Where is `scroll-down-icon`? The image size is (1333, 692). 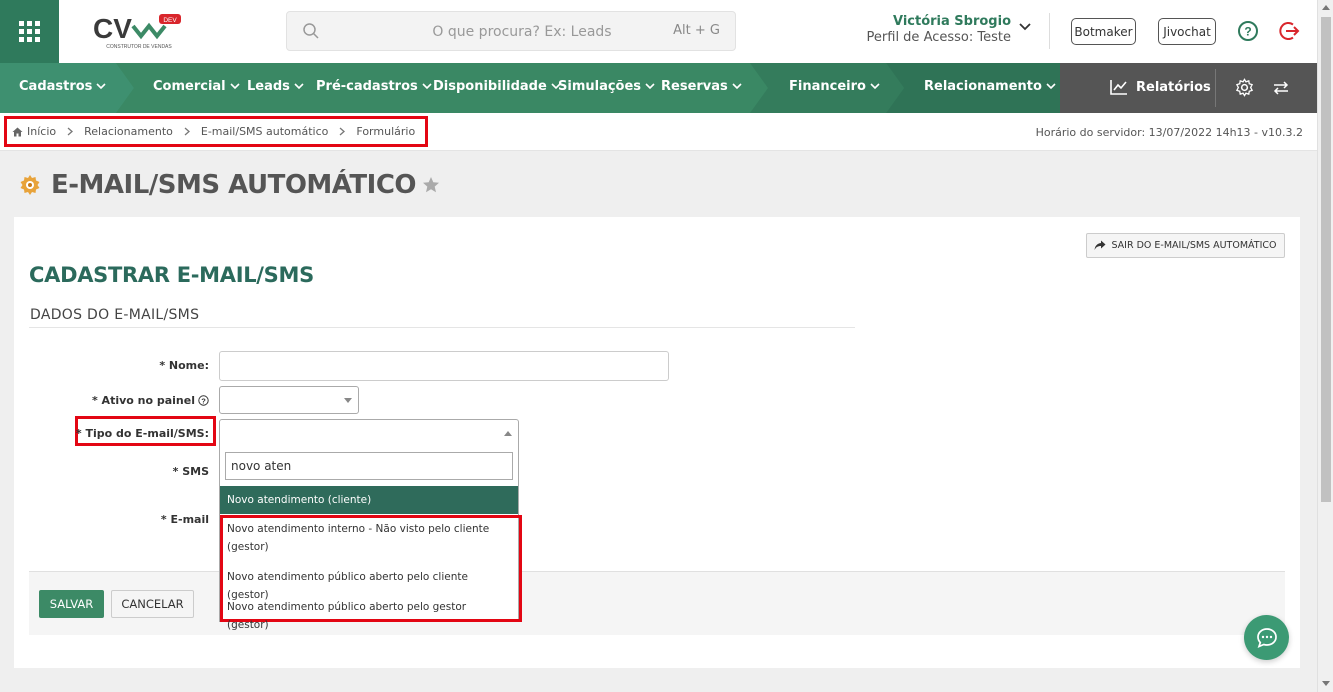 scroll-down-icon is located at coordinates (1326, 683).